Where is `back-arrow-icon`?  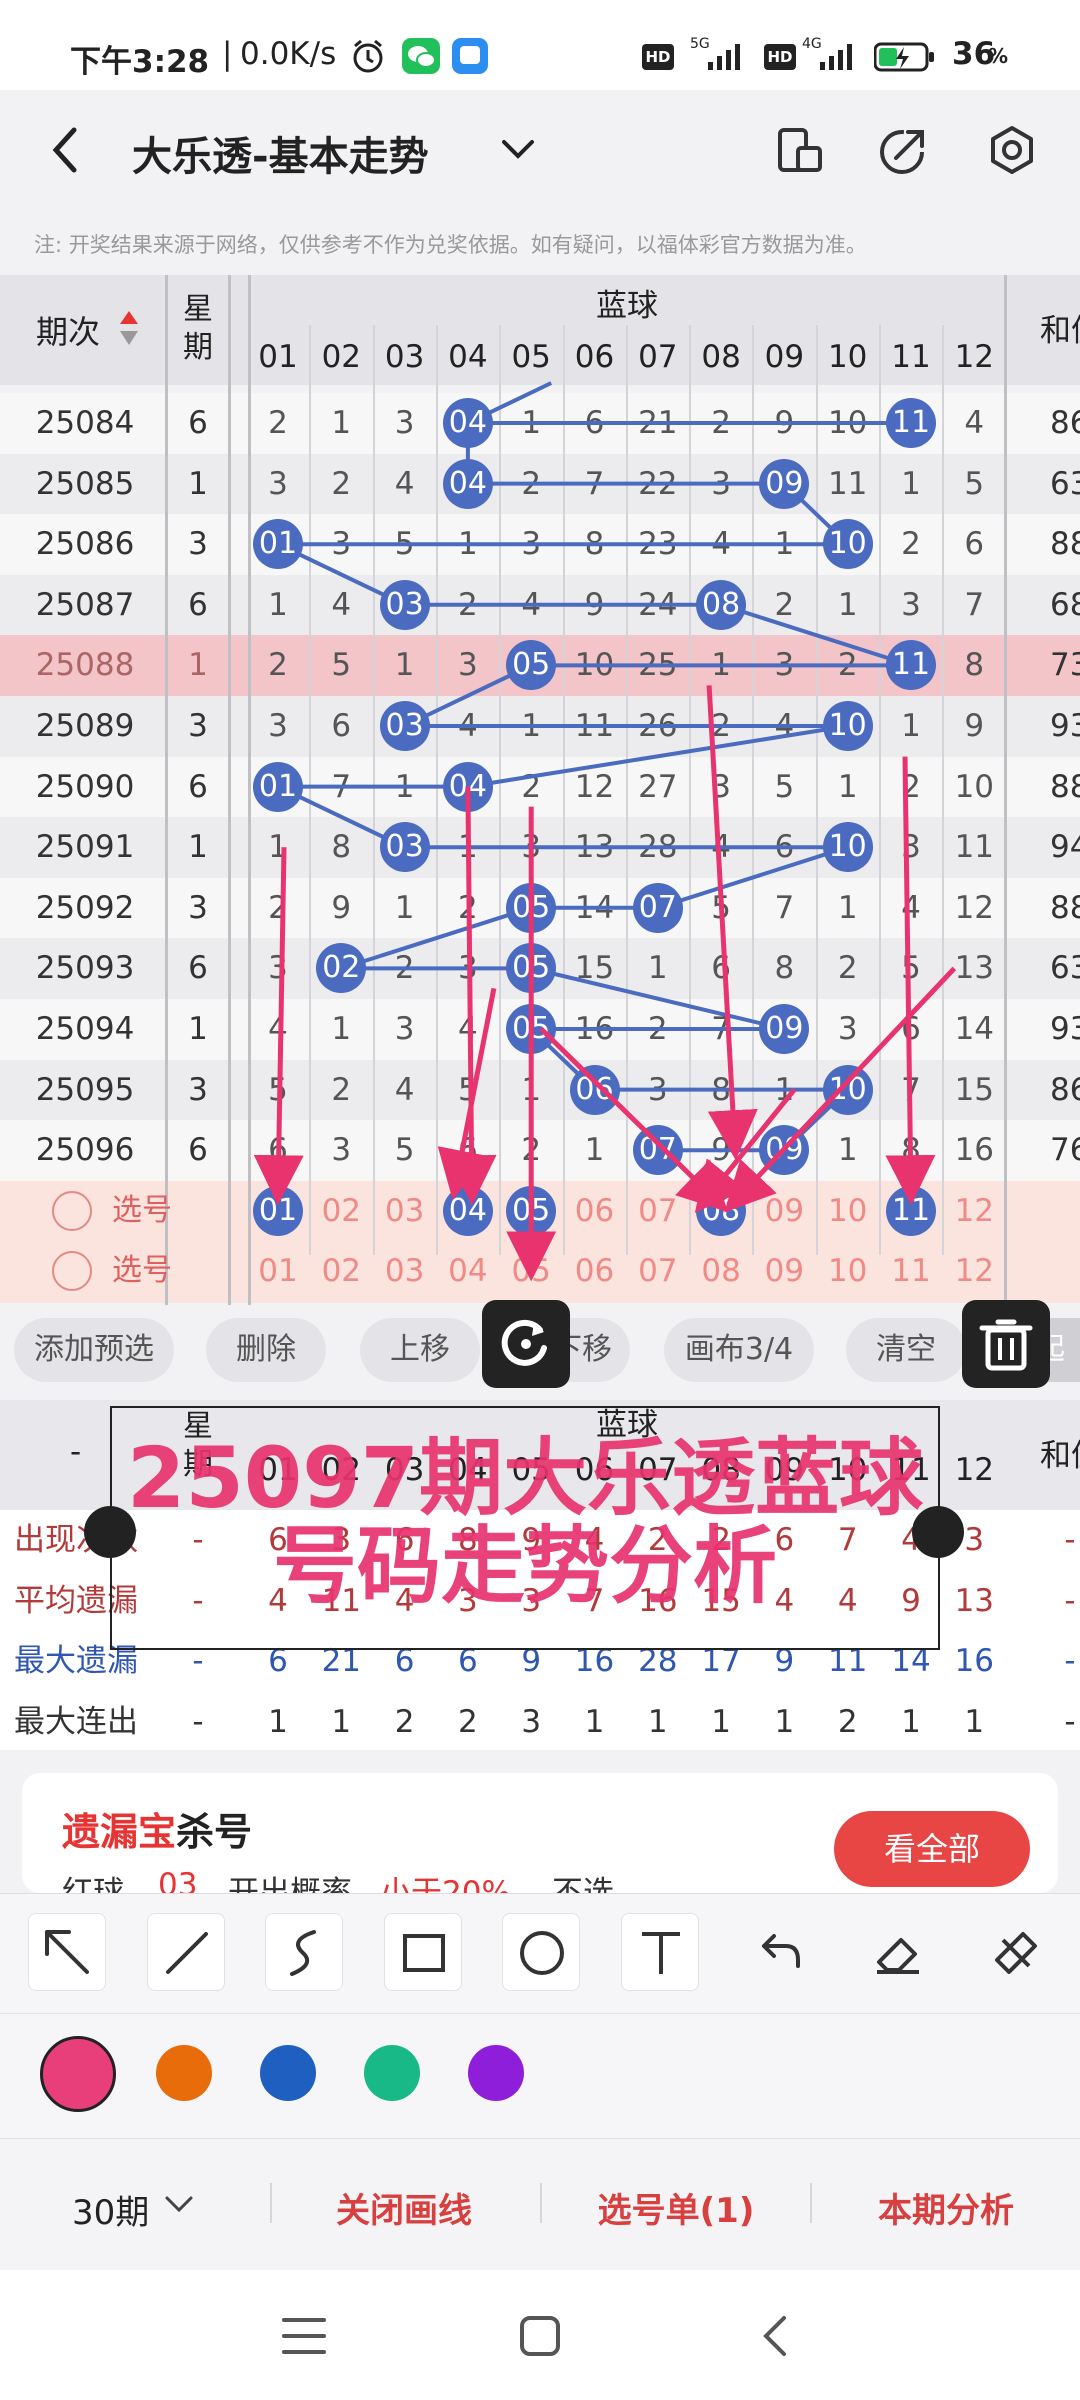 back-arrow-icon is located at coordinates (65, 150).